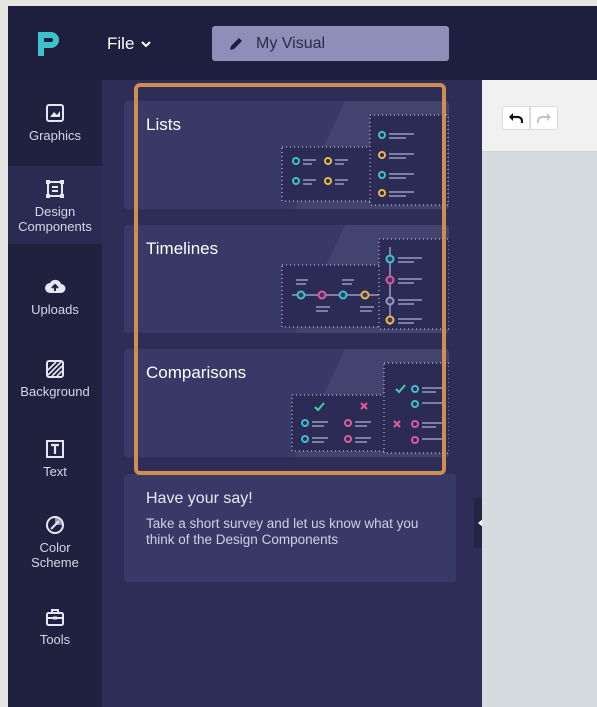  What do you see at coordinates (365, 160) in the screenshot?
I see `list-illustration-icon` at bounding box center [365, 160].